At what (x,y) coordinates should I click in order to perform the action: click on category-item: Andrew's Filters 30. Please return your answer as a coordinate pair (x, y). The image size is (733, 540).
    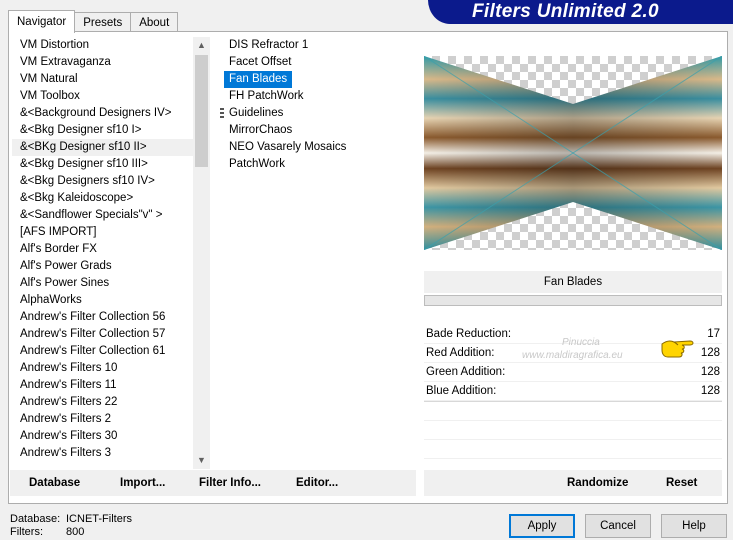
    Looking at the image, I should click on (109, 436).